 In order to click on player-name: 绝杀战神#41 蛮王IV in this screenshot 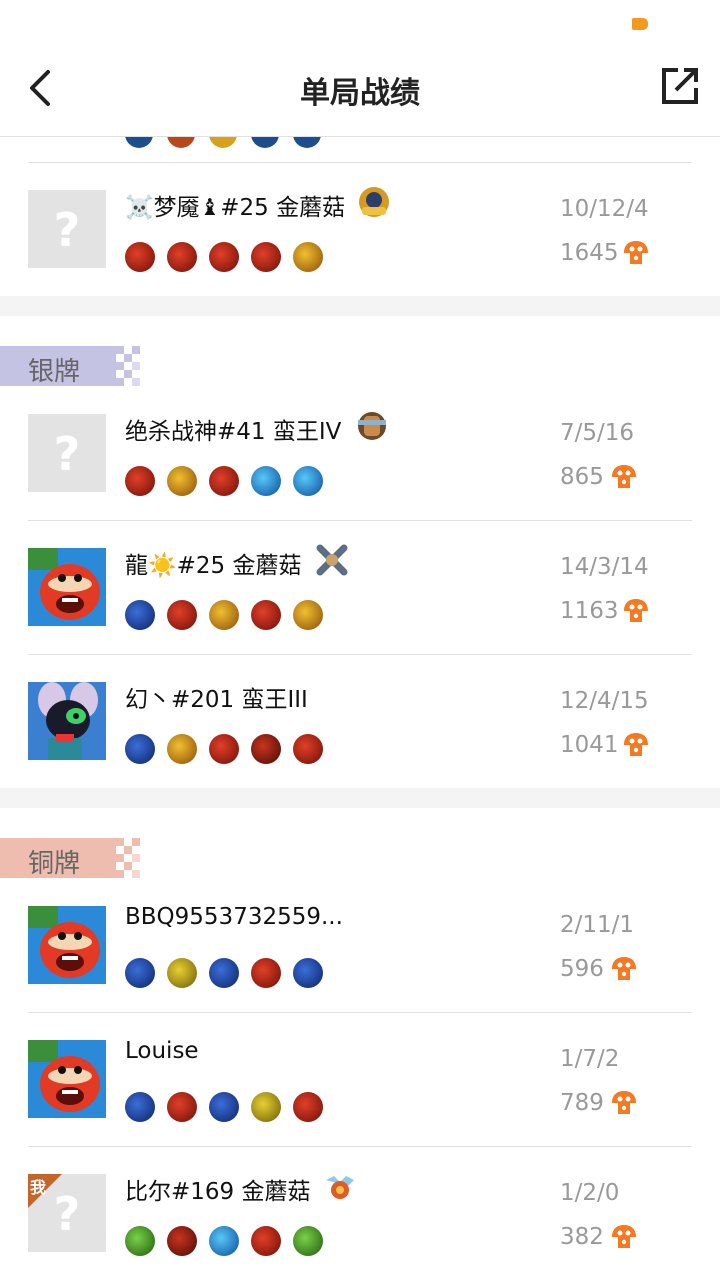, I will do `click(233, 432)`.